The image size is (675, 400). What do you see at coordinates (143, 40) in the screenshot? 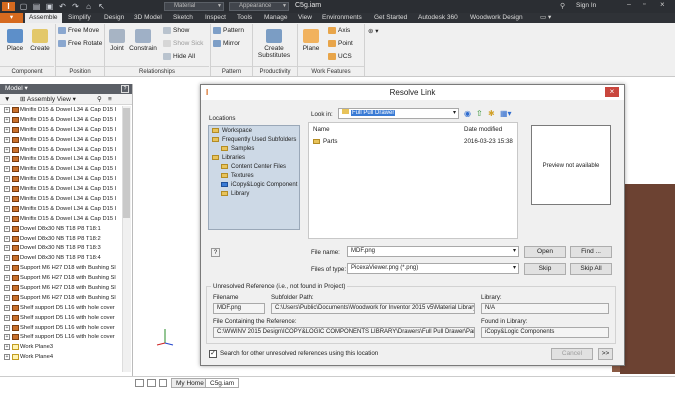
I see `constrain-button: Constrain` at bounding box center [143, 40].